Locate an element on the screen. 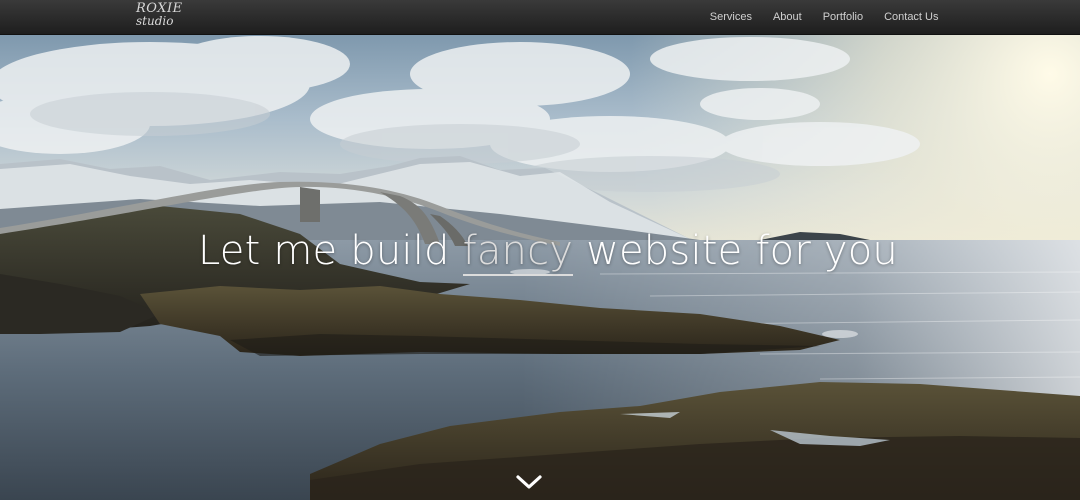 The height and width of the screenshot is (500, 1080). brand-logo: ROXIE studio is located at coordinates (159, 15).